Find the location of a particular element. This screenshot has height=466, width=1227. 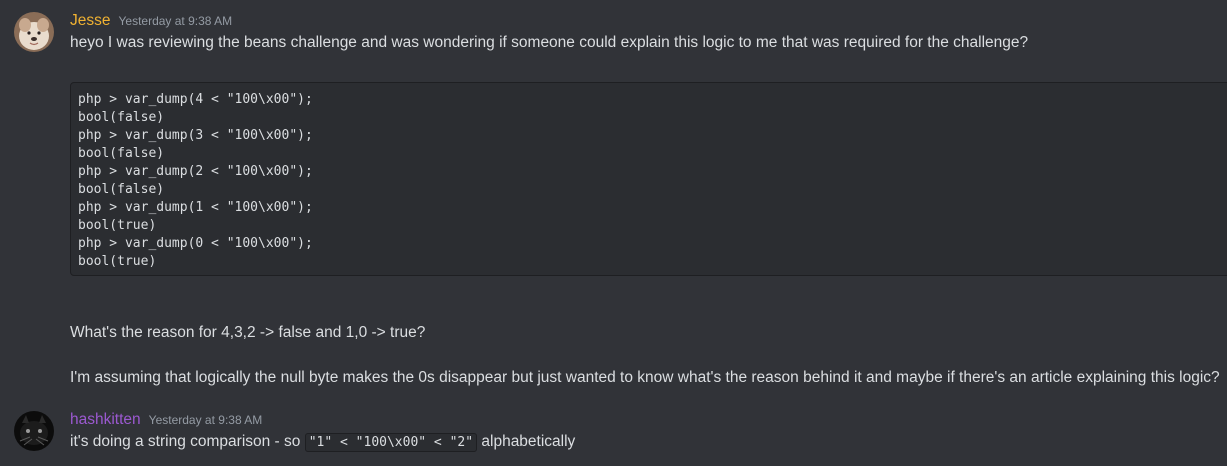

cat-avatar-icon is located at coordinates (34, 431).